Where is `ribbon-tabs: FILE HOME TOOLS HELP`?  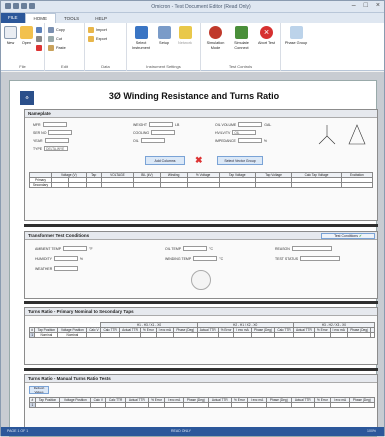
ribbon-tabs: FILE HOME TOOLS HELP is located at coordinates (192, 18).